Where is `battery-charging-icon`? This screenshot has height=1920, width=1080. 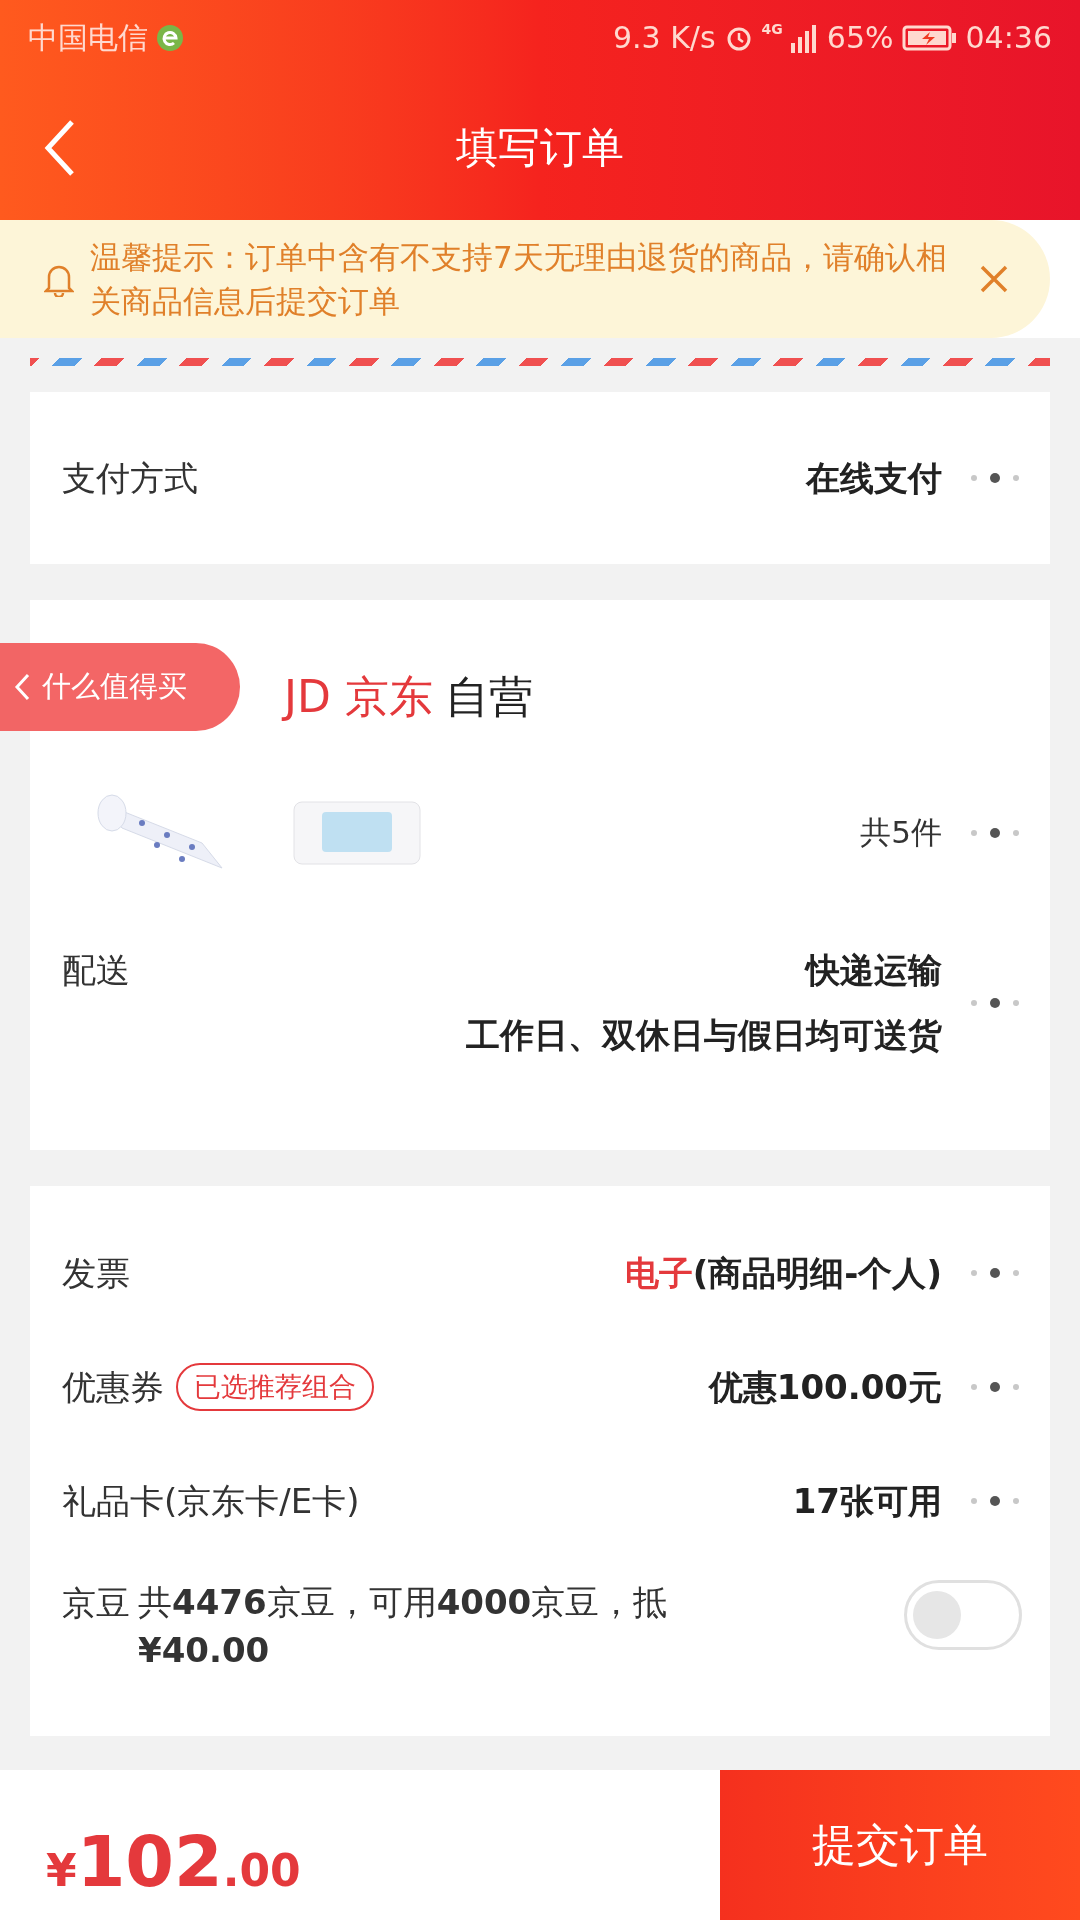
battery-charging-icon is located at coordinates (929, 37).